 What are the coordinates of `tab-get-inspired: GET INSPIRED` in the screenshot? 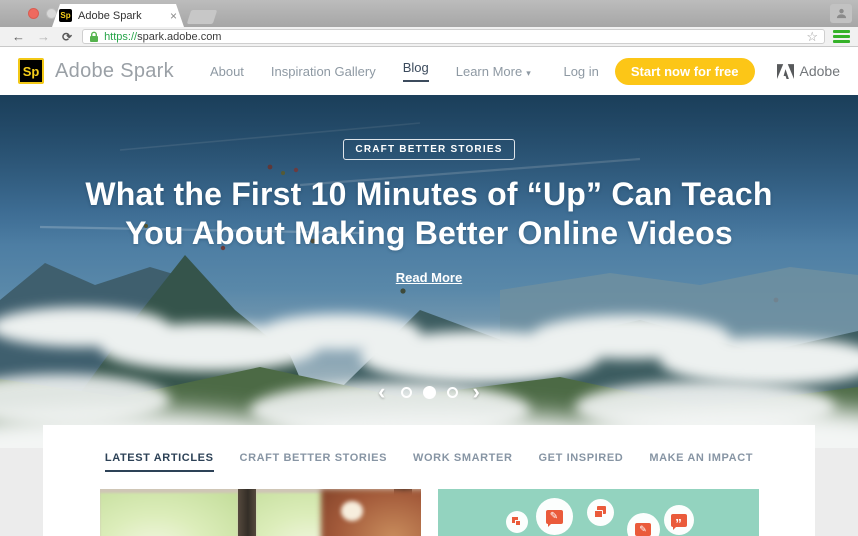 It's located at (581, 462).